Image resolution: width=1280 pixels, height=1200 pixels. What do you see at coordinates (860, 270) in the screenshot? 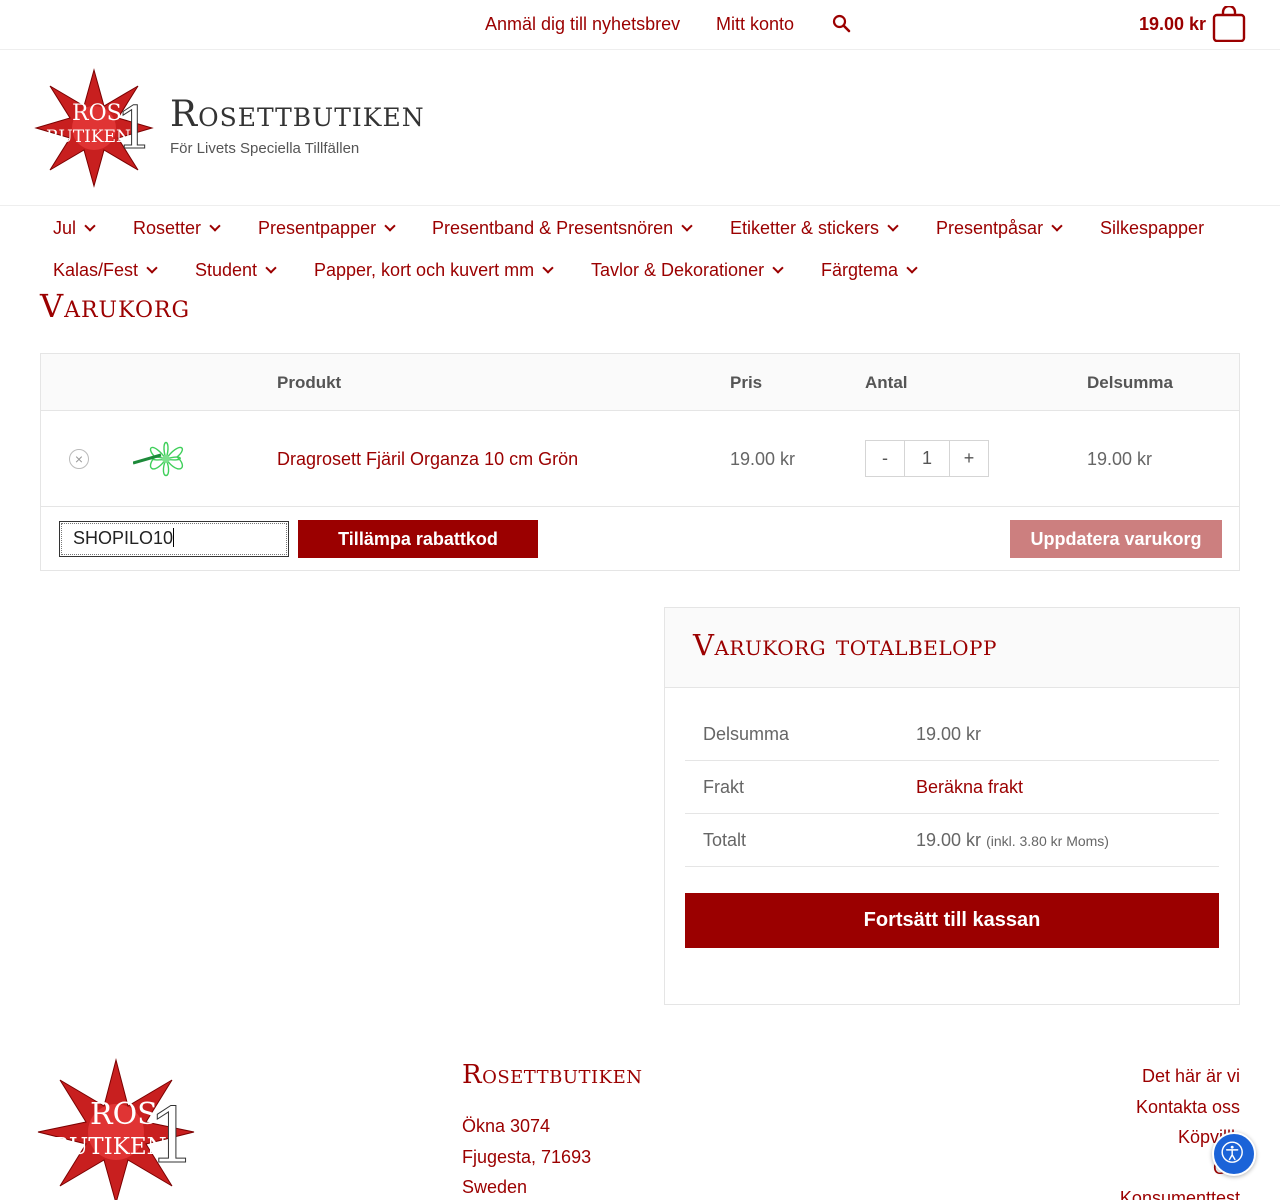
I see `nav-label: Färgtema` at bounding box center [860, 270].